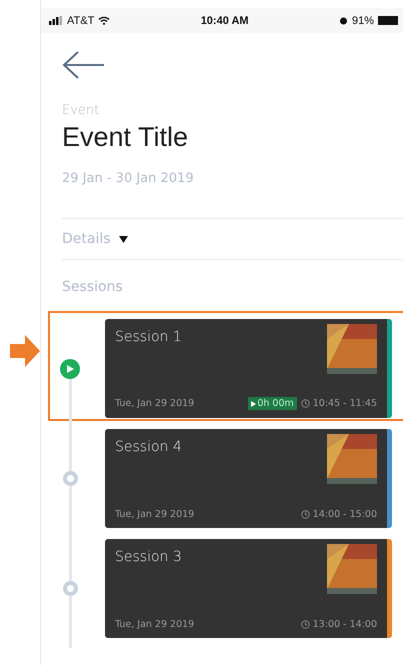  What do you see at coordinates (25, 351) in the screenshot?
I see `pointer-arrow-icon` at bounding box center [25, 351].